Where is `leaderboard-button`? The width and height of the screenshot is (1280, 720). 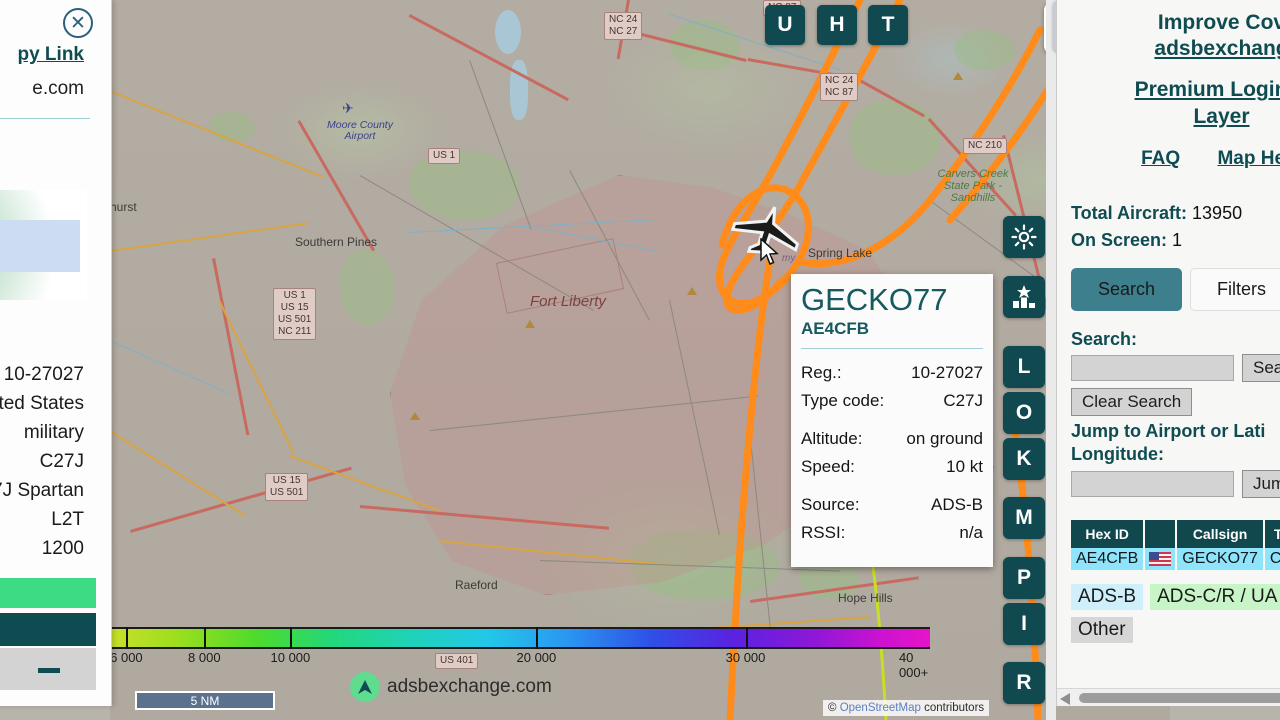
leaderboard-button is located at coordinates (1024, 297).